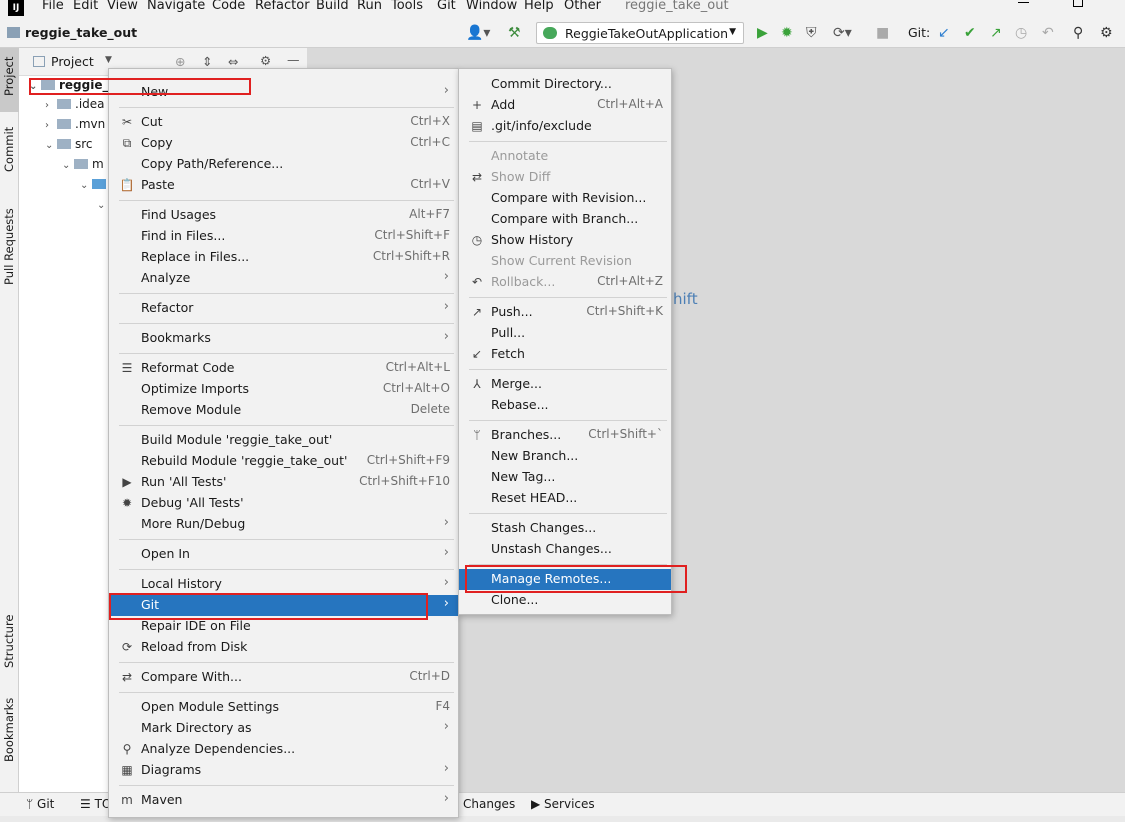 The height and width of the screenshot is (822, 1125). I want to click on menu-run: Run, so click(369, 6).